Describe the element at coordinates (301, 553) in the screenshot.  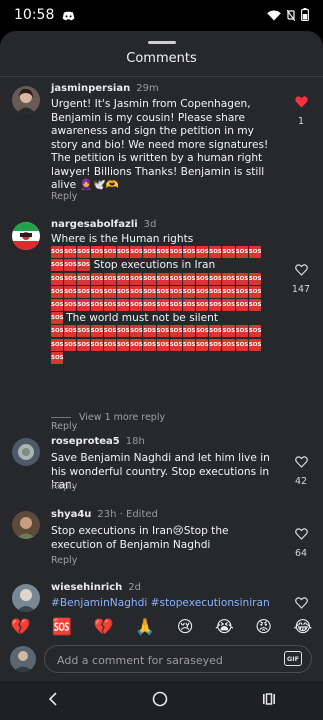
I see `like-count: 64` at that location.